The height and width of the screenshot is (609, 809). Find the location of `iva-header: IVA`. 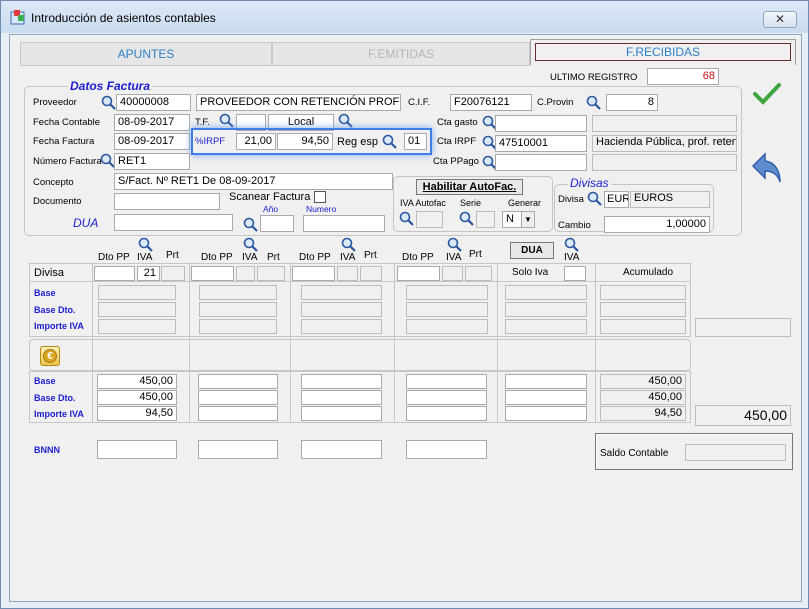

iva-header: IVA is located at coordinates (348, 257).